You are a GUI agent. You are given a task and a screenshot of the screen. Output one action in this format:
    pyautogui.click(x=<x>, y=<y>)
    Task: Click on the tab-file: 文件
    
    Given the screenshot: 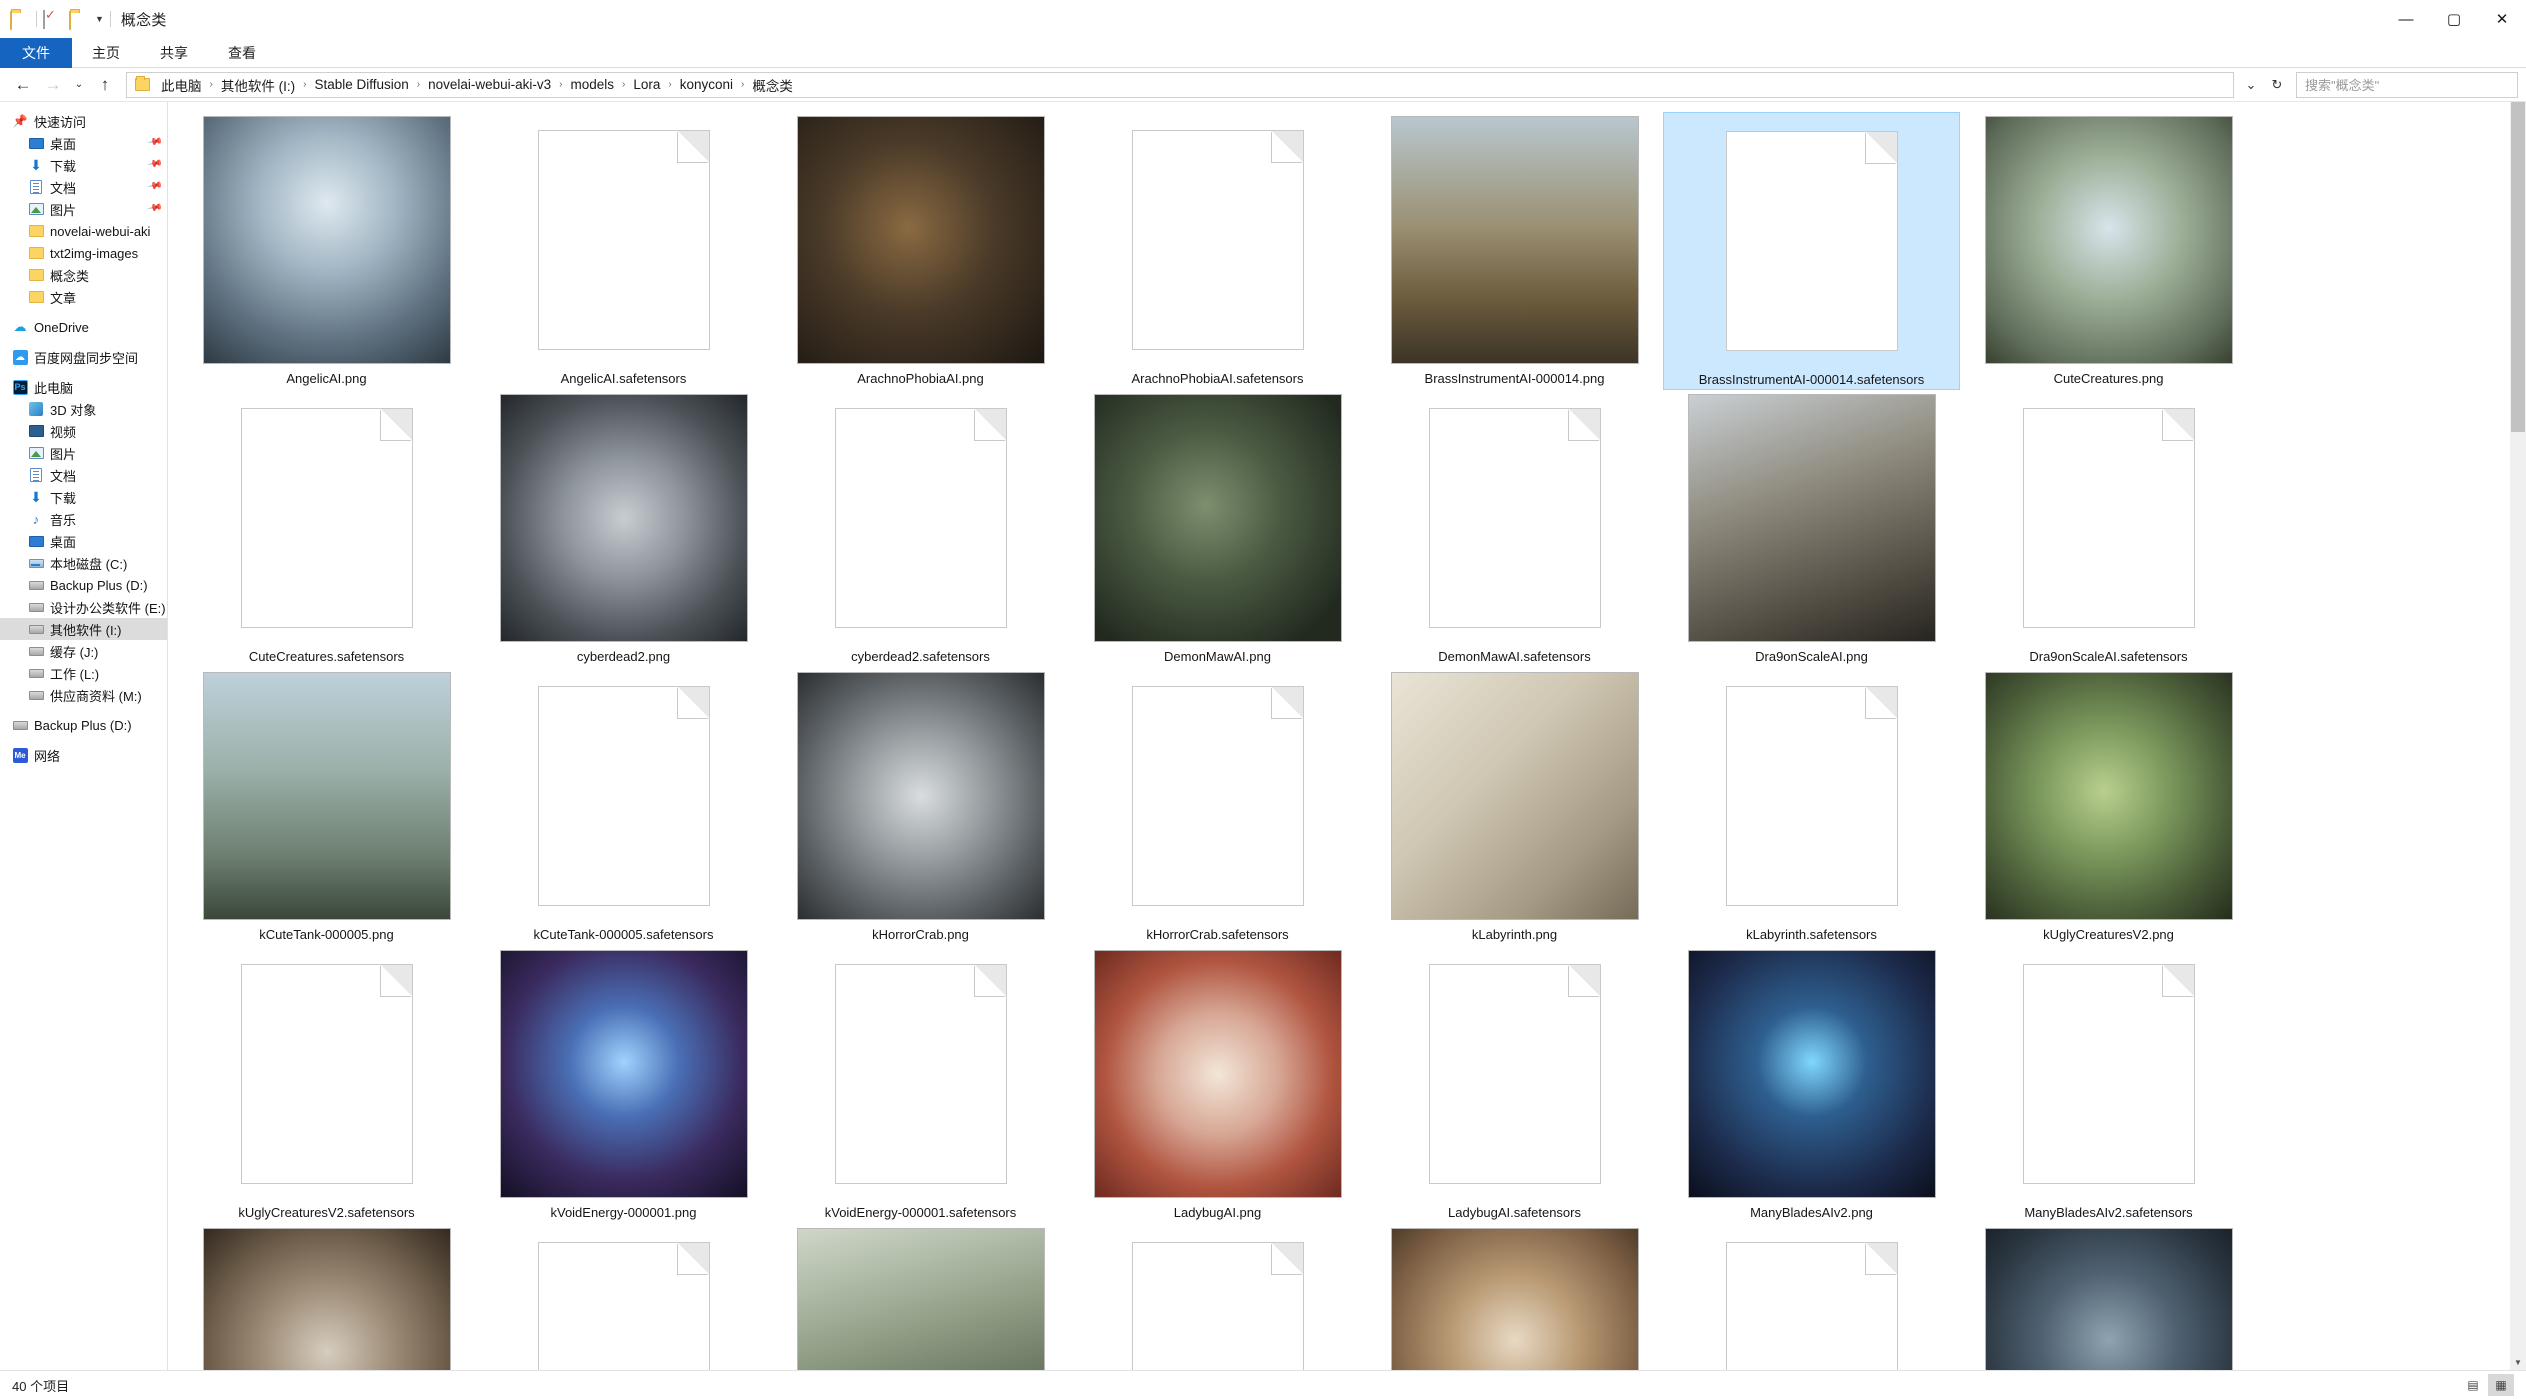 What is the action you would take?
    pyautogui.click(x=36, y=53)
    